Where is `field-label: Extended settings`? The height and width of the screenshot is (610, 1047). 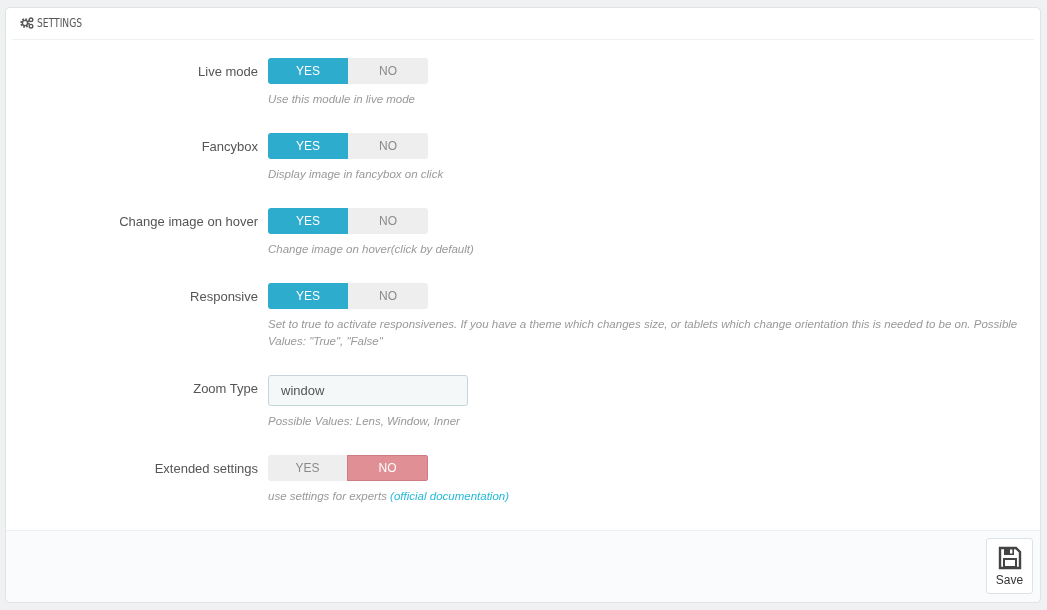 field-label: Extended settings is located at coordinates (206, 468).